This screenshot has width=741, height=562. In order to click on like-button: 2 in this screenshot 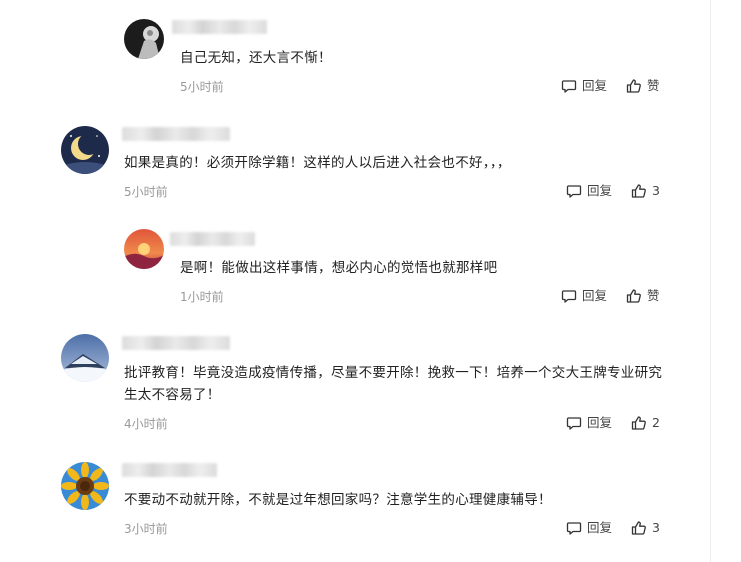, I will do `click(645, 423)`.